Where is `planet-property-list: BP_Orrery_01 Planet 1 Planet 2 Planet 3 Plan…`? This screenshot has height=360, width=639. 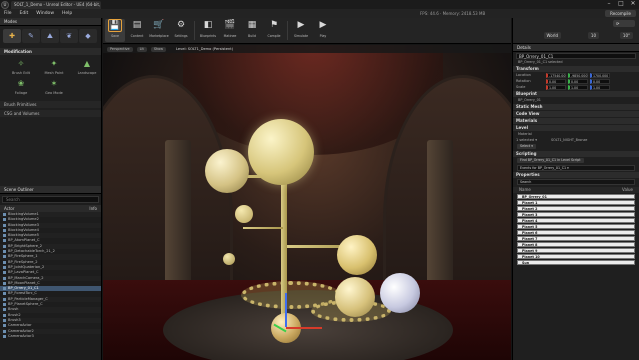
planet-property-list: BP_Orrery_01 Planet 1 Planet 2 Planet 3 Plan… is located at coordinates (576, 230).